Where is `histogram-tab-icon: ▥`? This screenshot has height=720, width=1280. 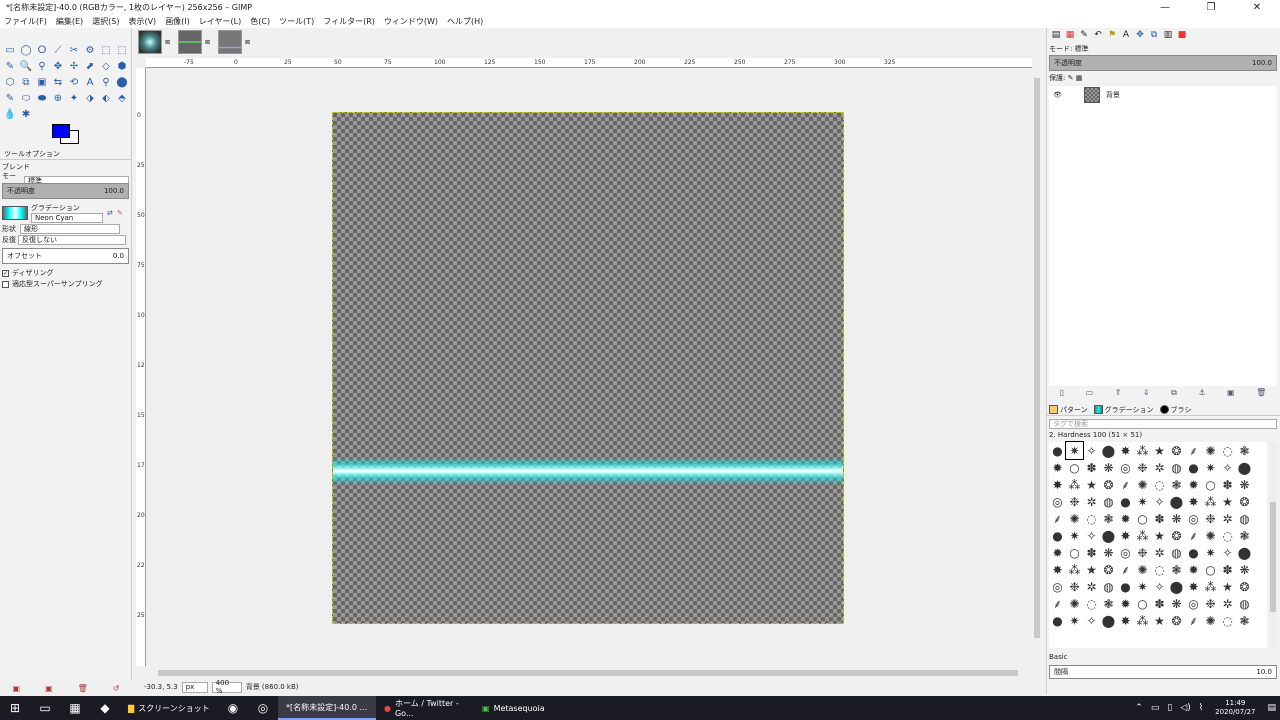
histogram-tab-icon: ▥ is located at coordinates (1168, 36).